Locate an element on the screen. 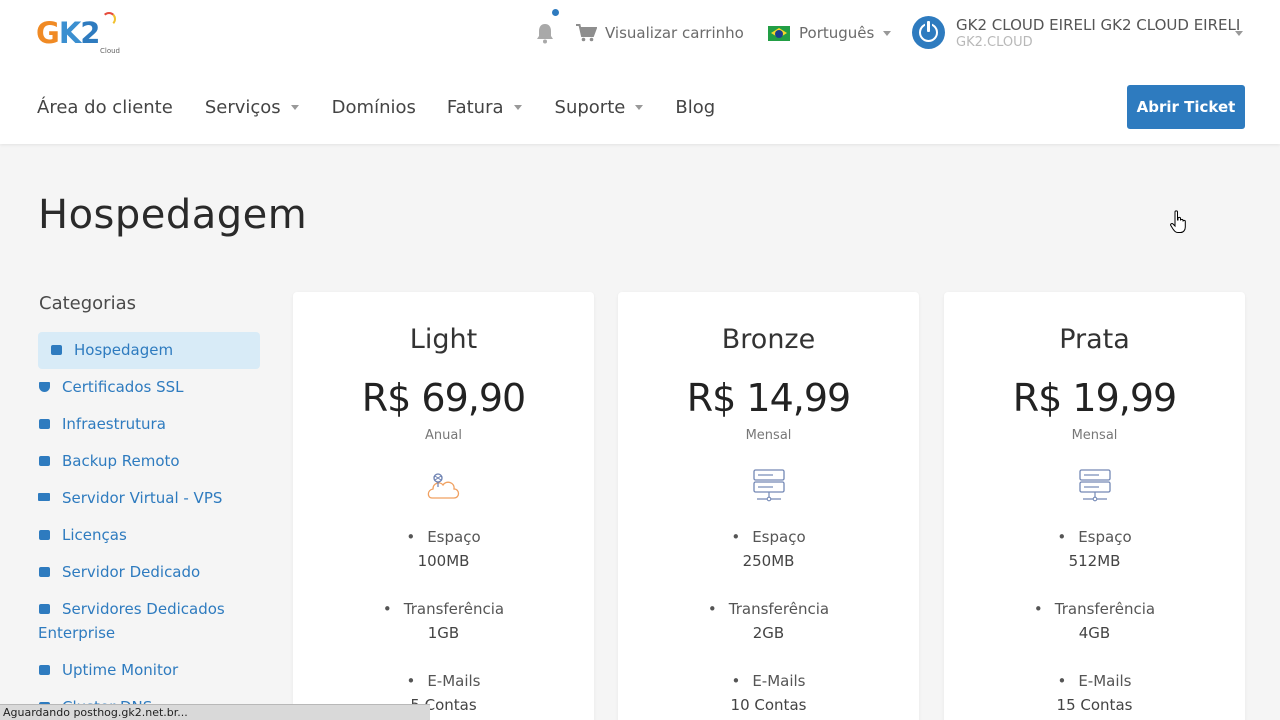 The image size is (1280, 720). nav-item-servicos: Serviços is located at coordinates (252, 107).